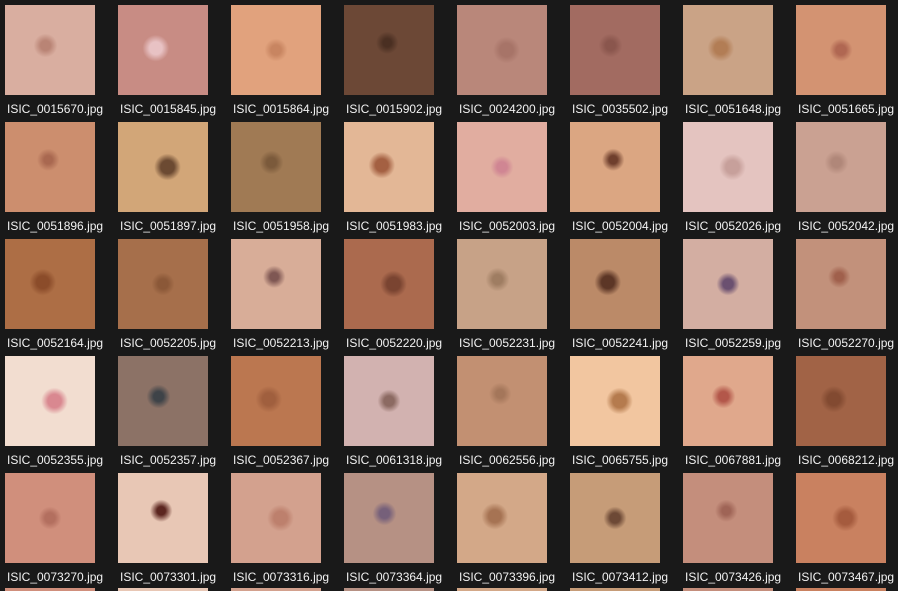 The image size is (898, 591). I want to click on file-name-label: ISIC_0052164.jpg, so click(55, 343).